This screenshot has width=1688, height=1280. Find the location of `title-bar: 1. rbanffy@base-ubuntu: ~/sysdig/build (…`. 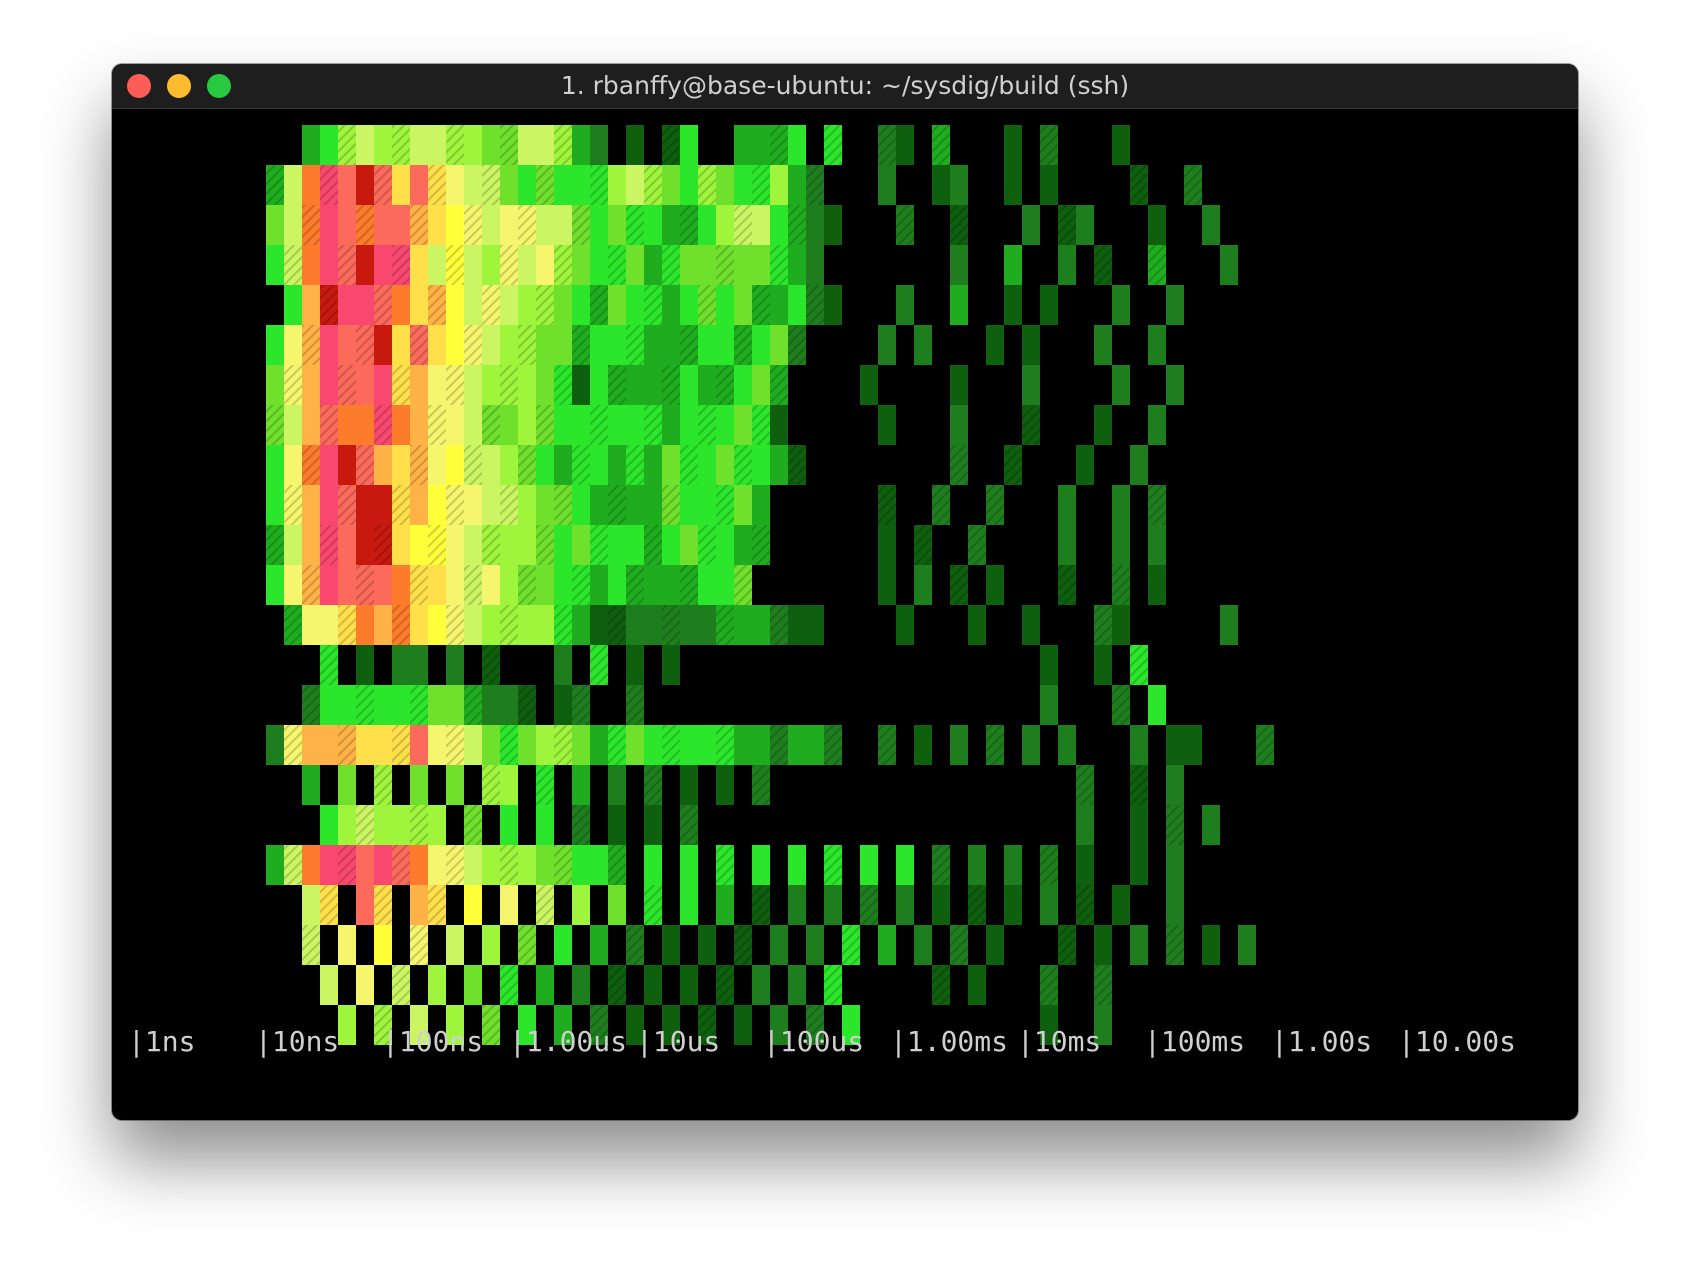

title-bar: 1. rbanffy@base-ubuntu: ~/sysdig/build (… is located at coordinates (845, 86).